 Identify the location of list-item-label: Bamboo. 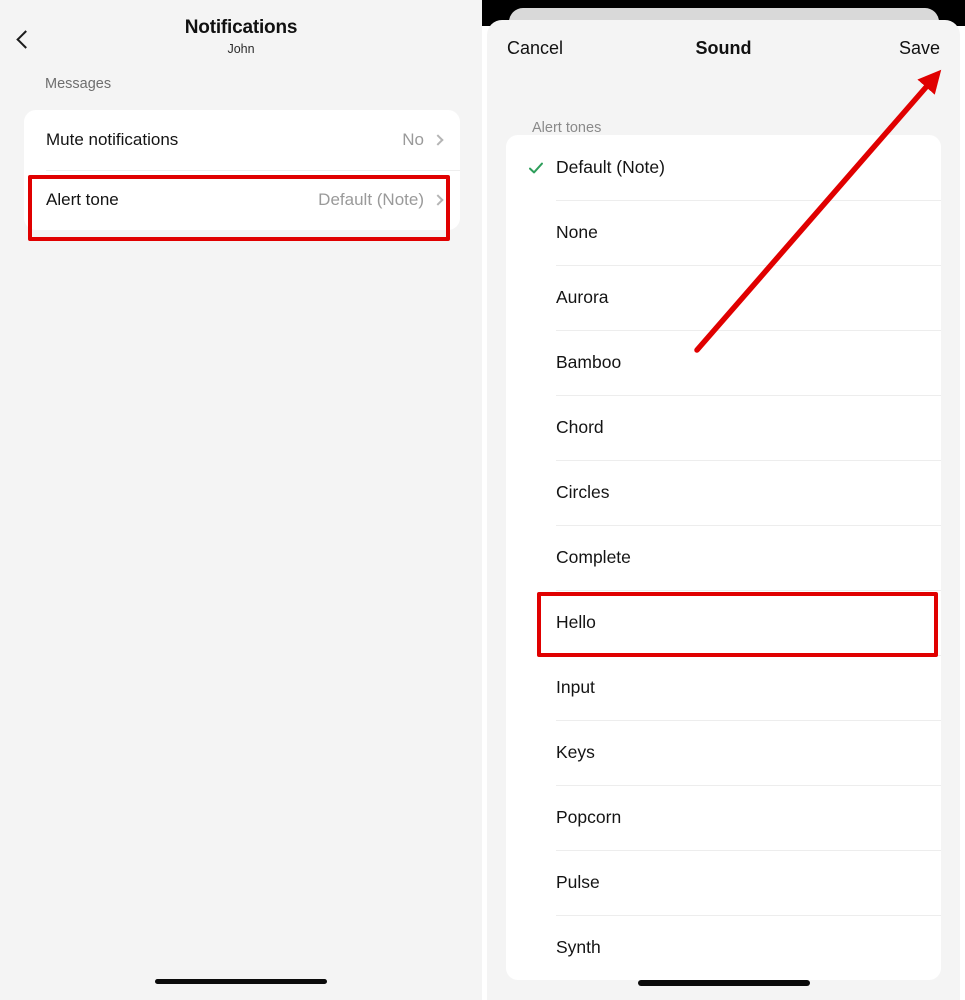
(589, 362).